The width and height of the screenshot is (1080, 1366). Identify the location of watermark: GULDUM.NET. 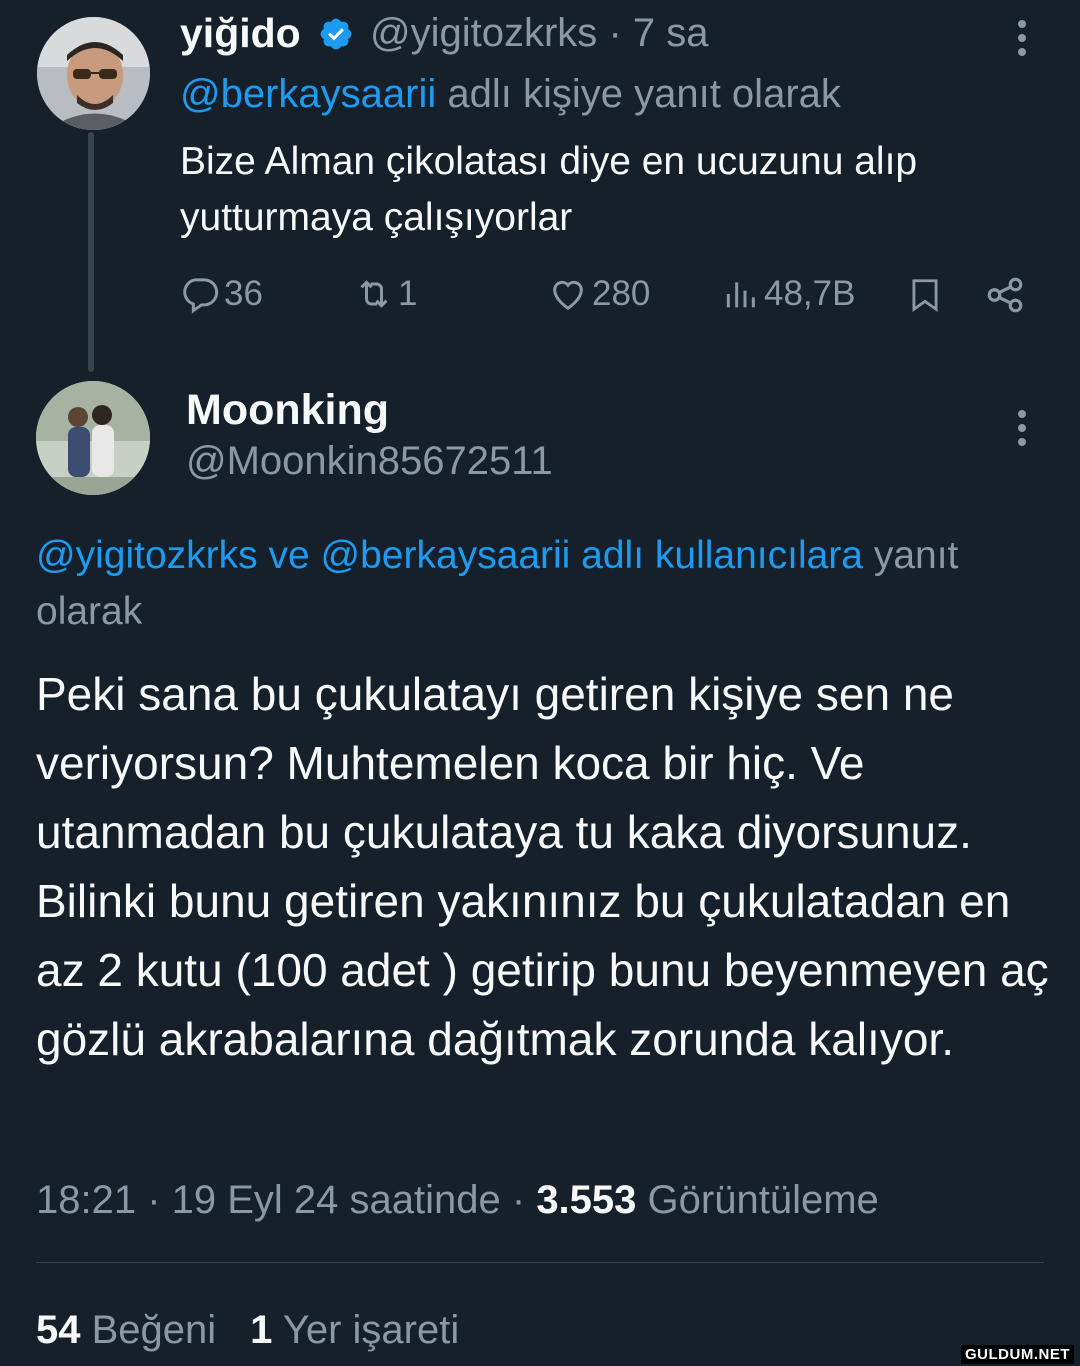
(1017, 1354).